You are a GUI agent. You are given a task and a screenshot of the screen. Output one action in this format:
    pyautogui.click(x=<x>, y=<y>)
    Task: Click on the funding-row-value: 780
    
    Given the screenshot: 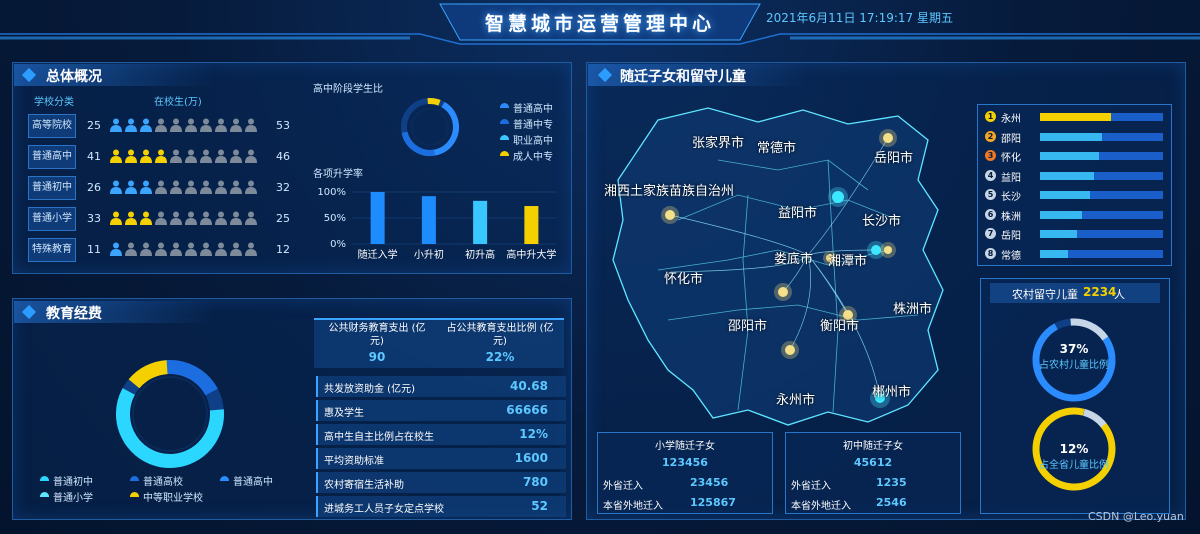 What is the action you would take?
    pyautogui.click(x=535, y=482)
    